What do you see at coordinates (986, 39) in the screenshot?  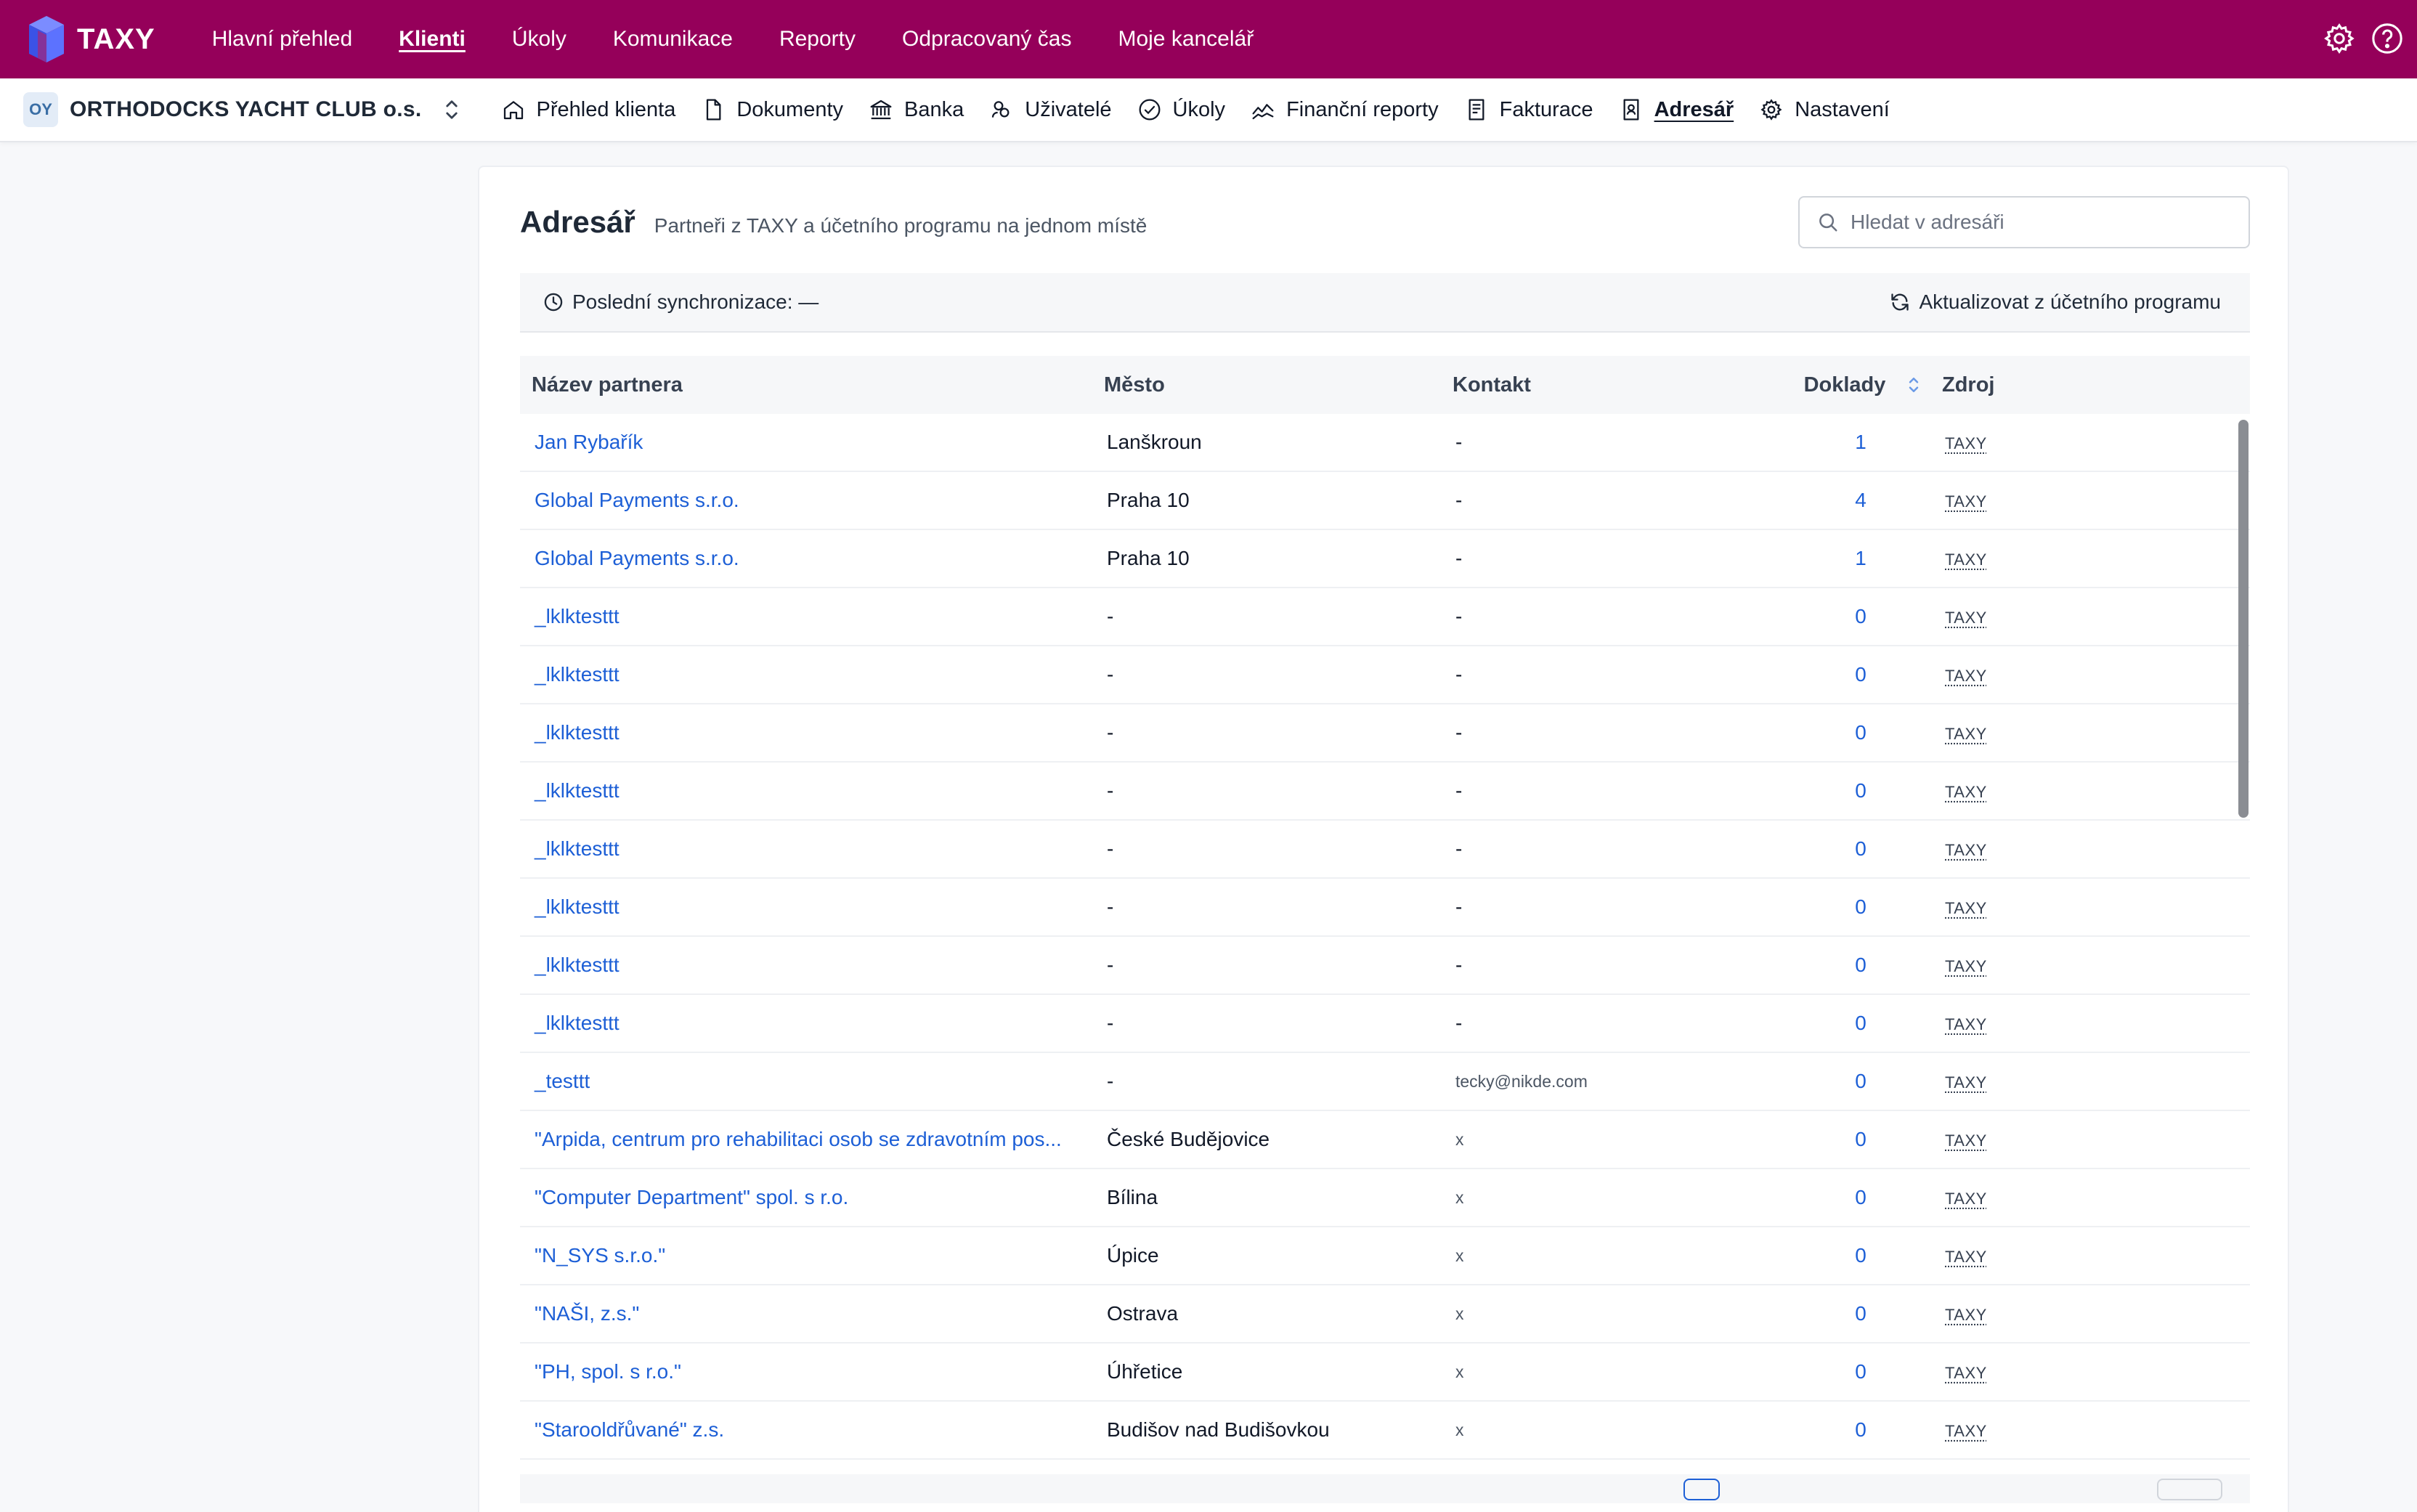 I see `nav-odpracovany-cas: Odpracovaný čas` at bounding box center [986, 39].